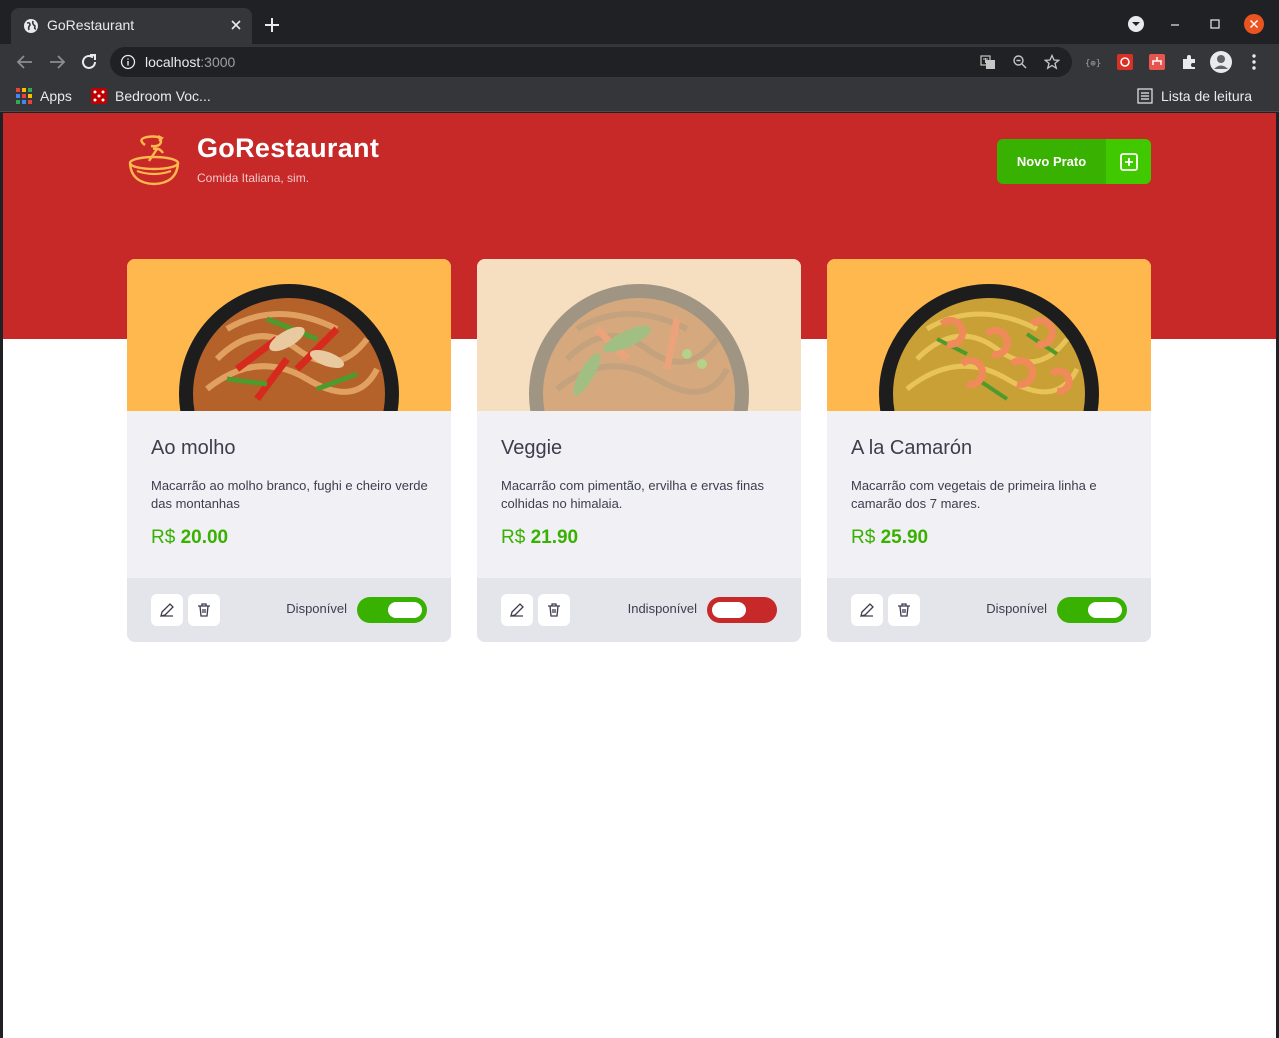 Image resolution: width=1279 pixels, height=1038 pixels. Describe the element at coordinates (204, 537) in the screenshot. I see `price-value: 20.00` at that location.